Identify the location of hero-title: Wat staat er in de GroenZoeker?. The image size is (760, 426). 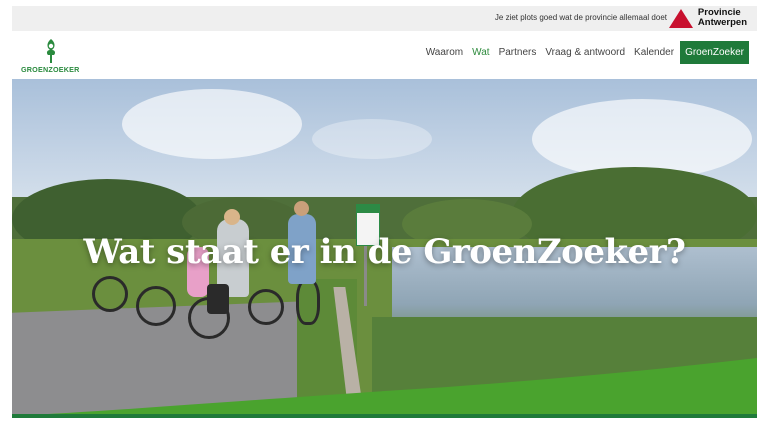
(384, 252).